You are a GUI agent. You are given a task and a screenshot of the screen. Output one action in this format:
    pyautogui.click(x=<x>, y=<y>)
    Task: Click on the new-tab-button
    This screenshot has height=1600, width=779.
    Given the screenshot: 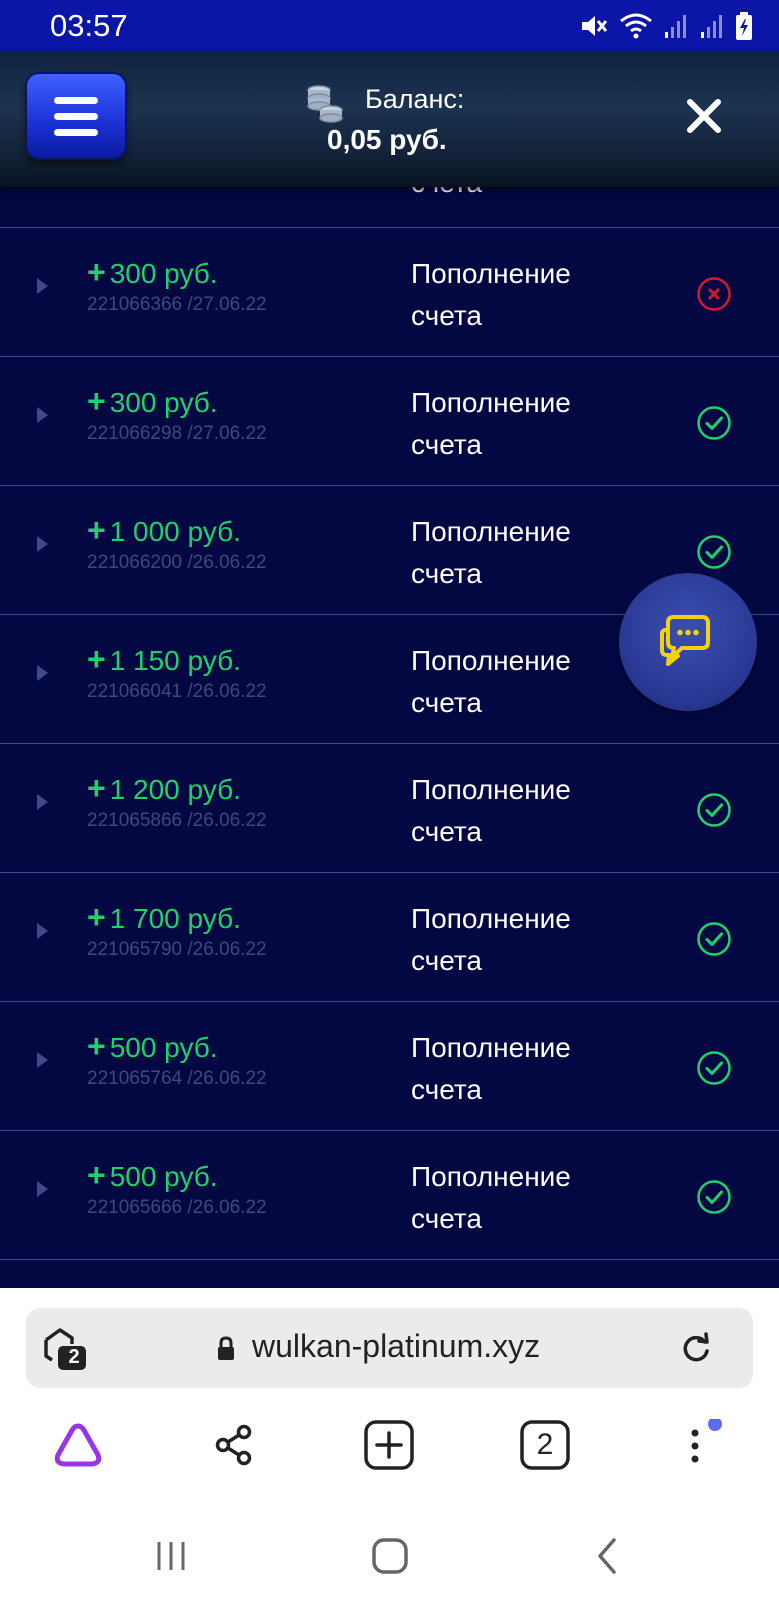 What is the action you would take?
    pyautogui.click(x=389, y=1445)
    